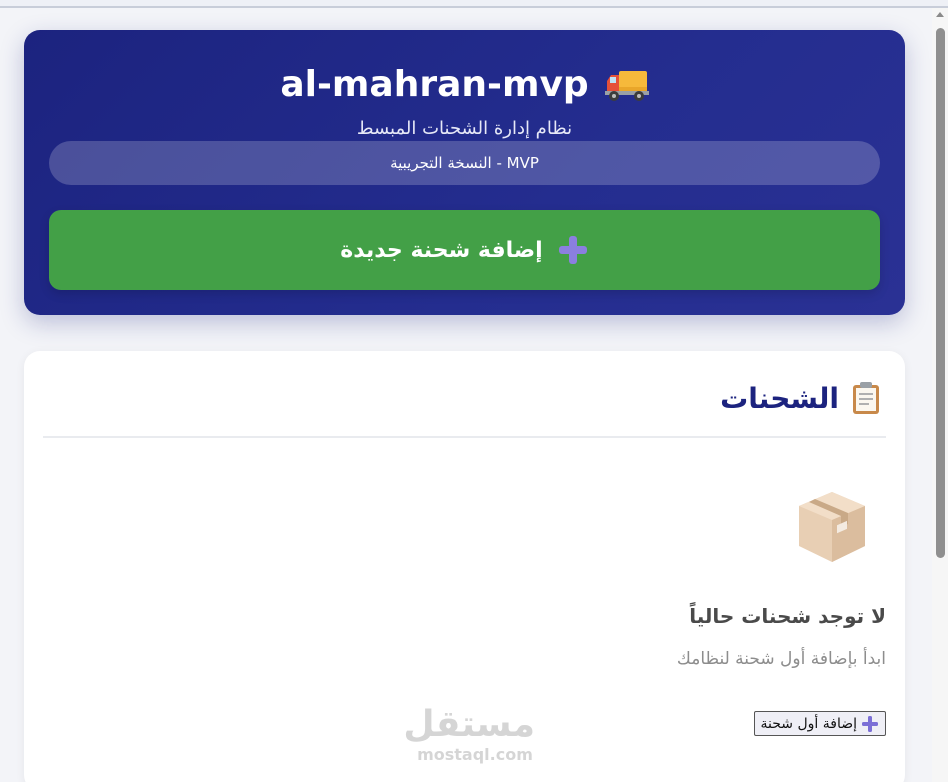 The image size is (948, 782). What do you see at coordinates (940, 14) in the screenshot?
I see `scroll-up-arrow-icon` at bounding box center [940, 14].